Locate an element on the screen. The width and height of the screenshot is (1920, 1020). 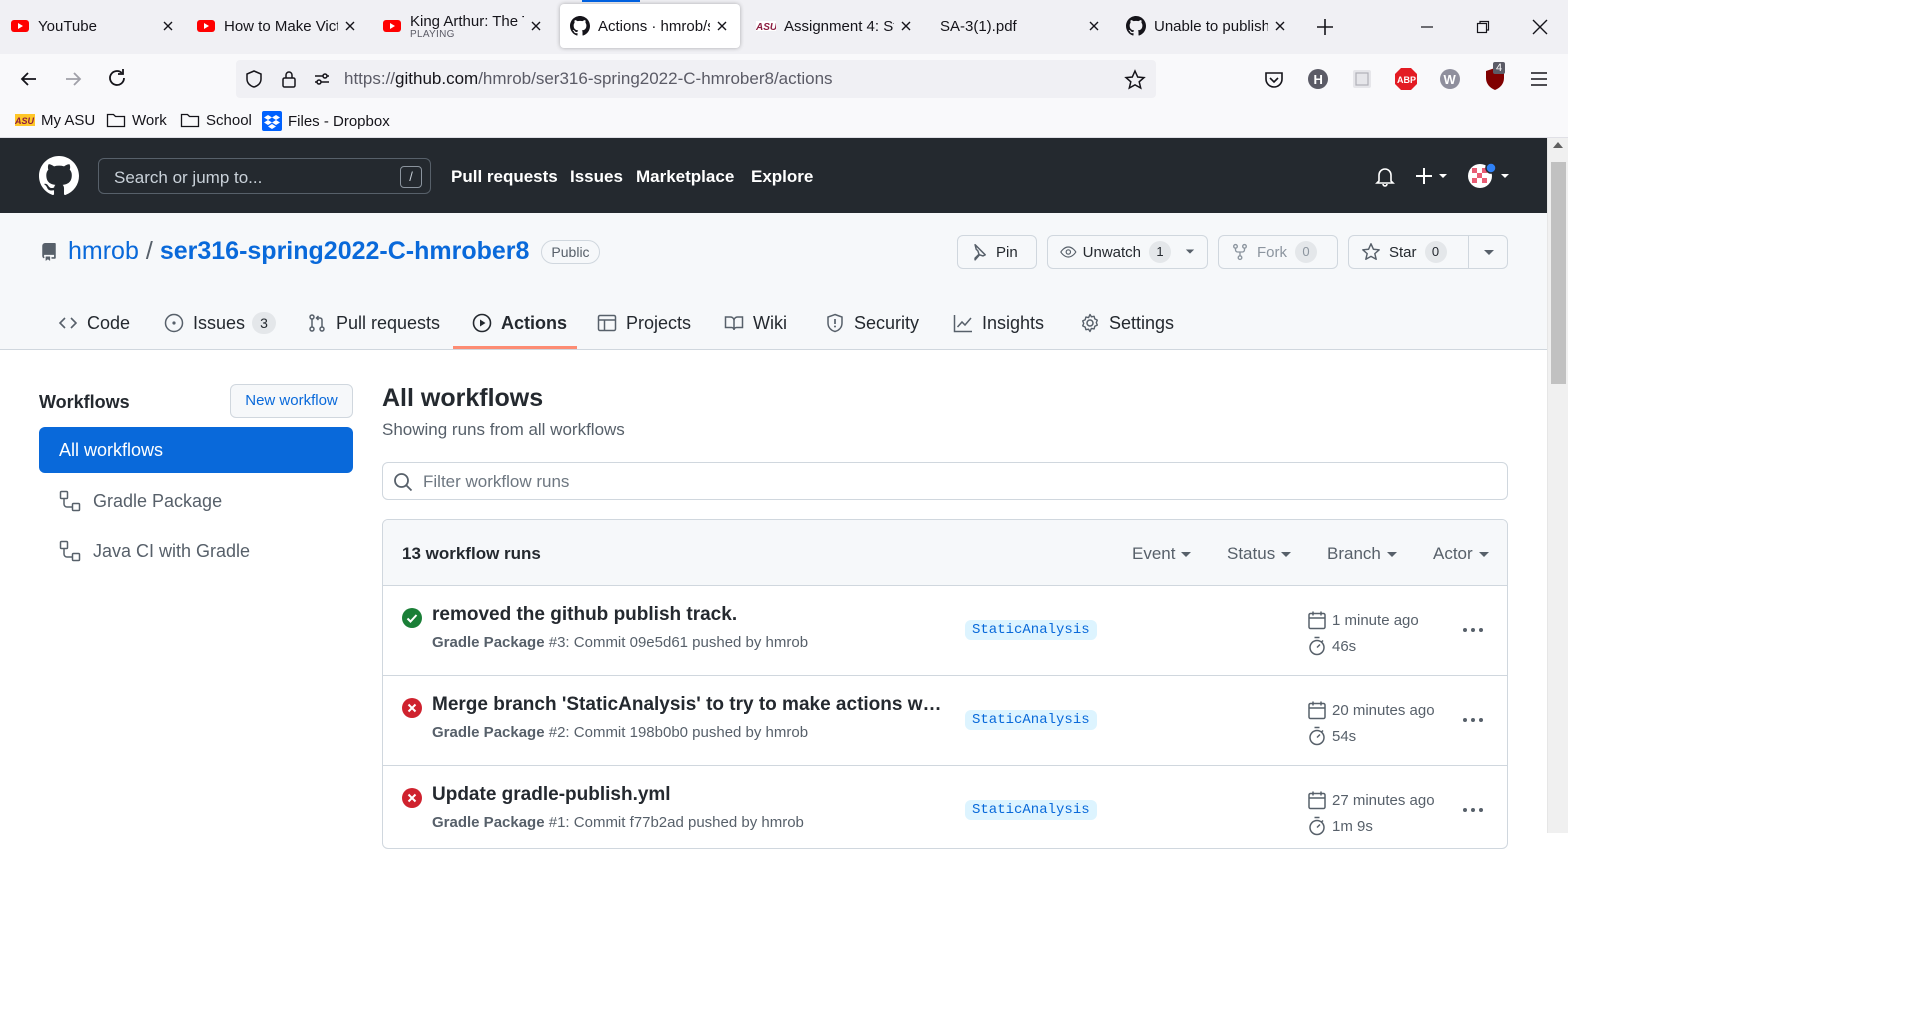
nav-pull-requests: Pull requests is located at coordinates (504, 177).